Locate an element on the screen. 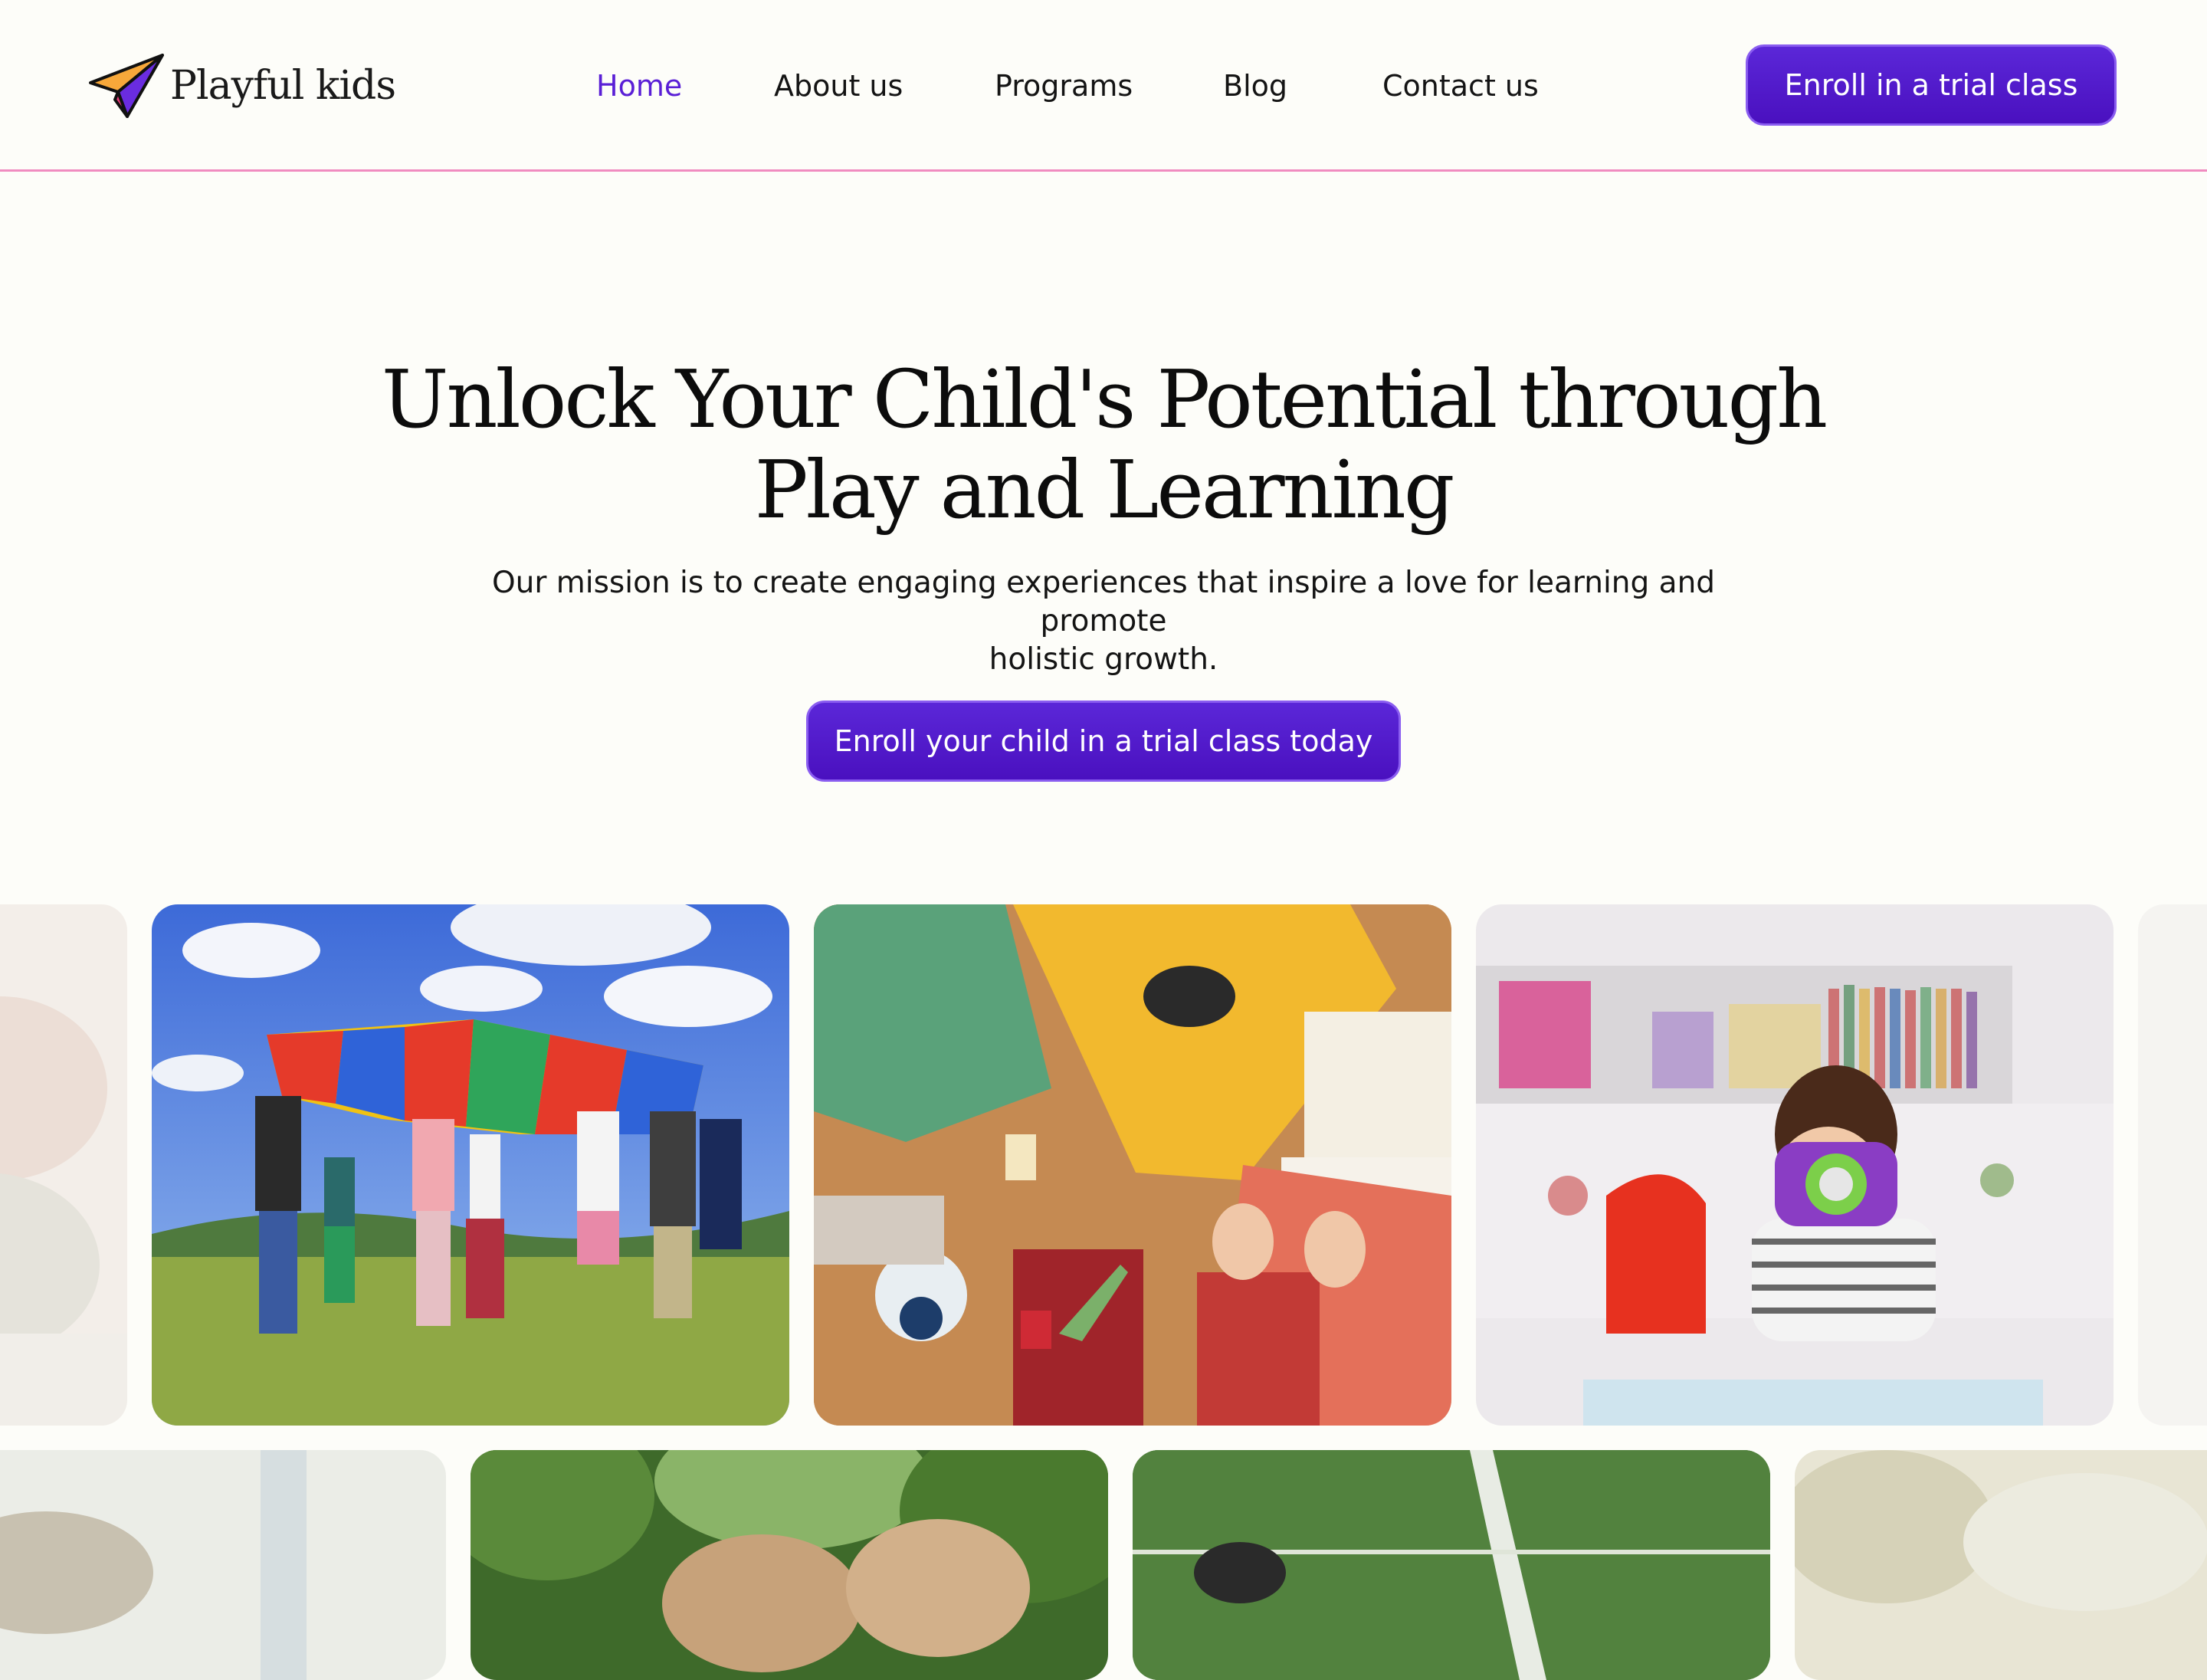 Image resolution: width=2207 pixels, height=1680 pixels. gallery-arts-and-crafts-photo is located at coordinates (1132, 1165).